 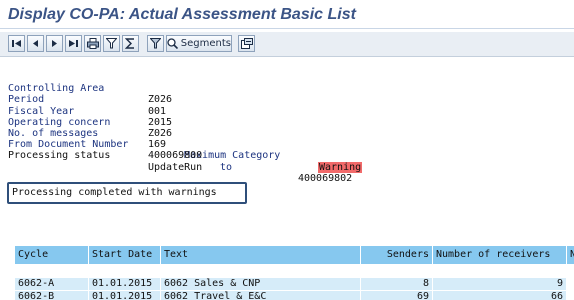 I want to click on column-header-text: Text, so click(x=261, y=255).